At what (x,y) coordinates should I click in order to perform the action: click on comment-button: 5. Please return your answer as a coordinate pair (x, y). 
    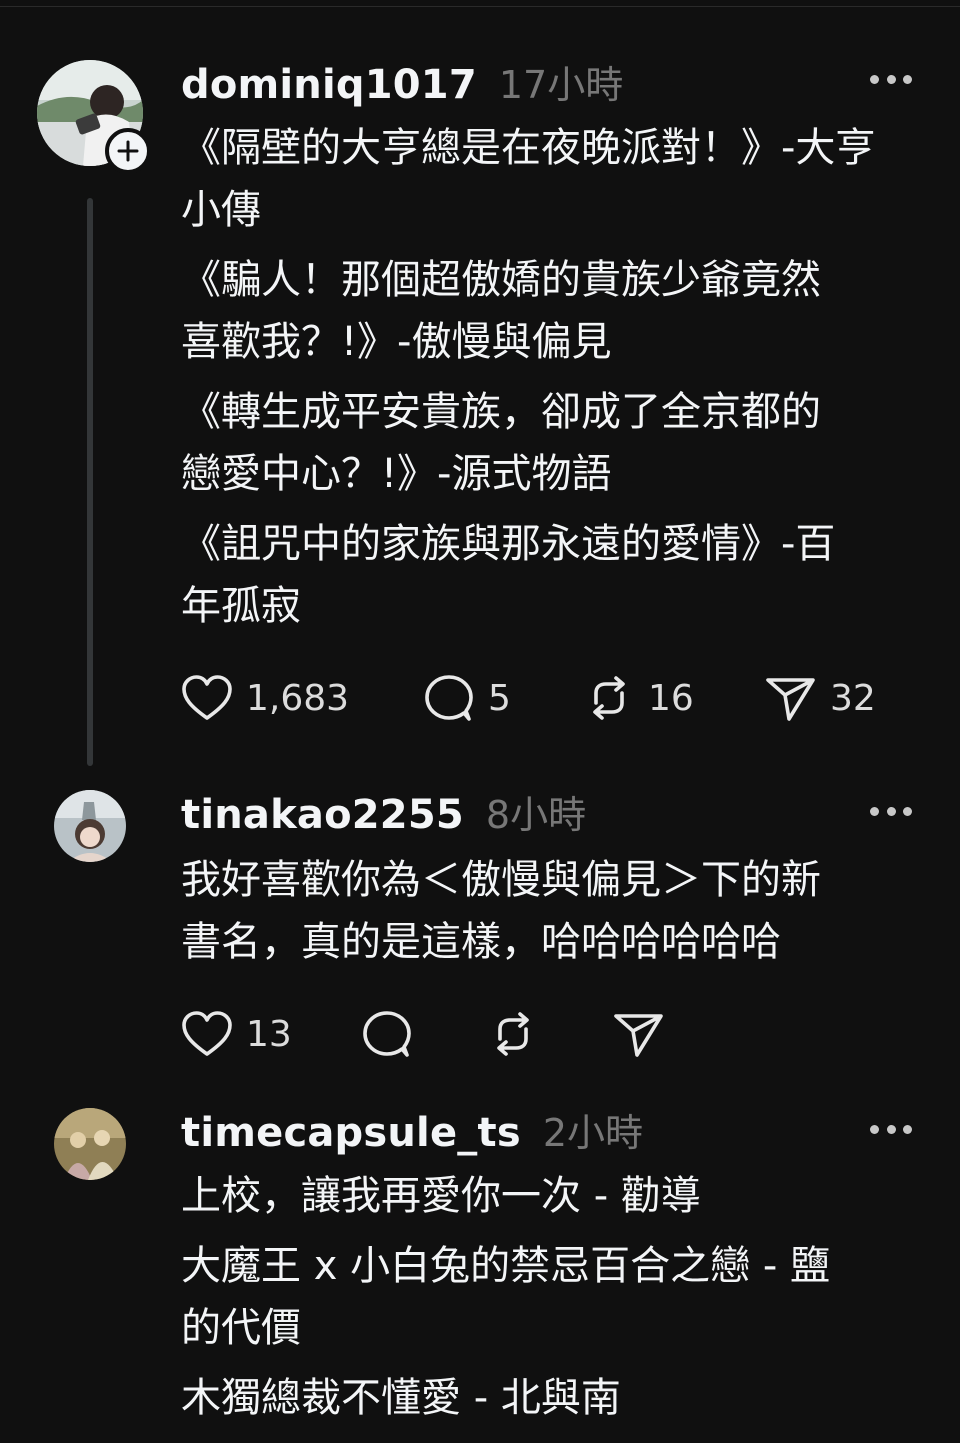
    Looking at the image, I should click on (466, 698).